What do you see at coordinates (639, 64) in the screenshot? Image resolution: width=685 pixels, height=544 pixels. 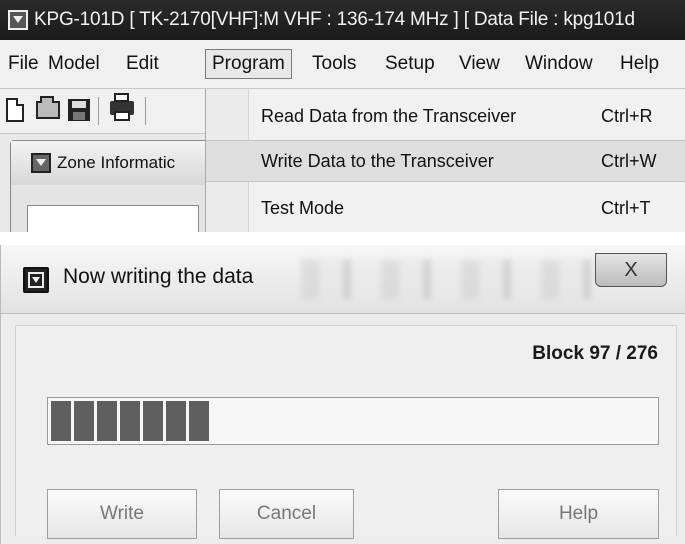 I see `menu-help: Help` at bounding box center [639, 64].